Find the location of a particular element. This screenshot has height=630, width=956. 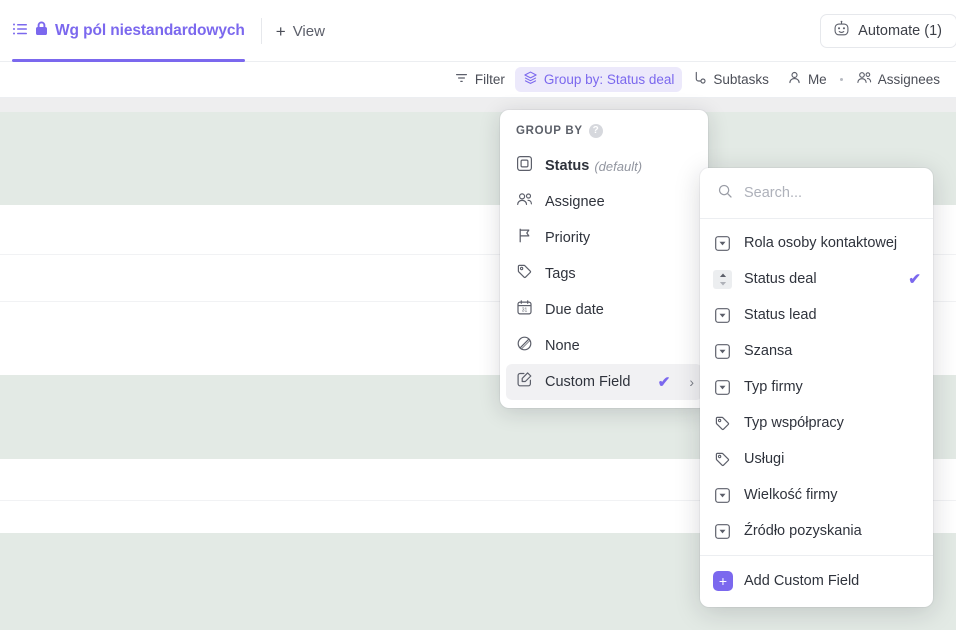

custom-field-search-row is located at coordinates (816, 193).